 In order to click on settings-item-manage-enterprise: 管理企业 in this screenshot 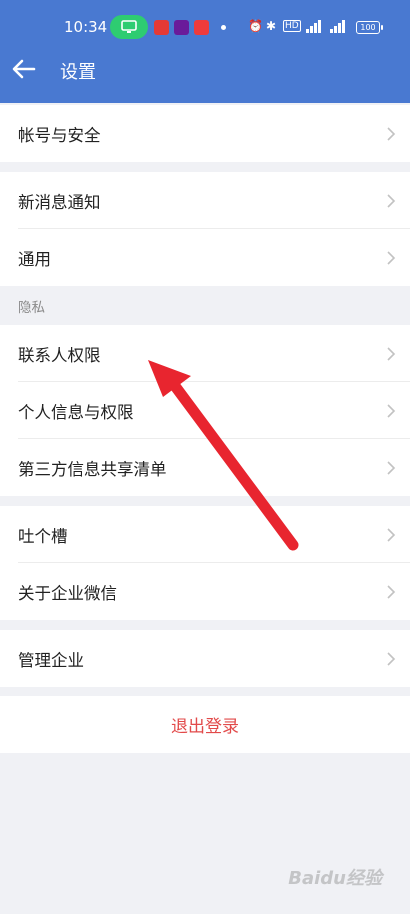, I will do `click(205, 658)`.